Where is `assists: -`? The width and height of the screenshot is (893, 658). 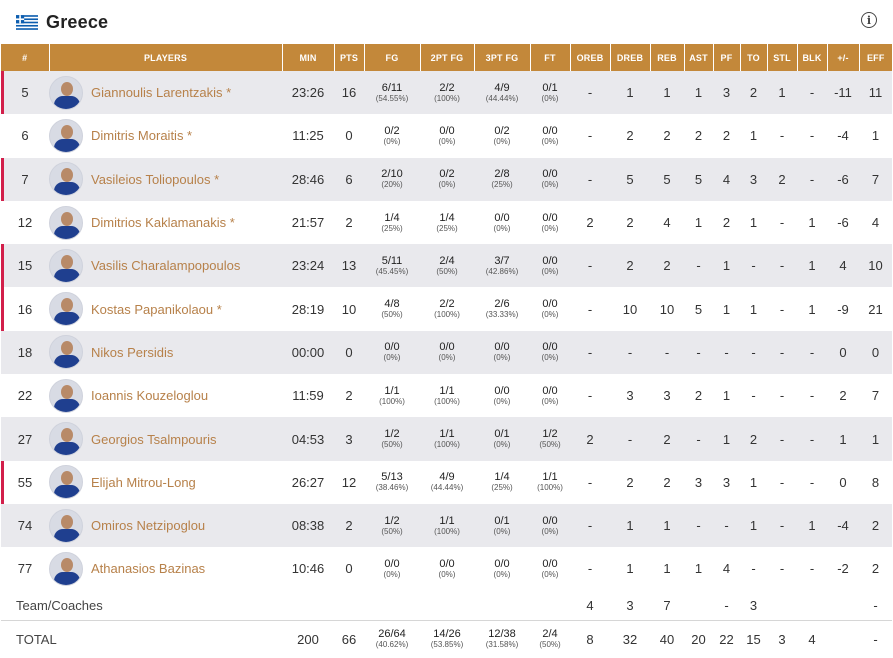
assists: - is located at coordinates (698, 266).